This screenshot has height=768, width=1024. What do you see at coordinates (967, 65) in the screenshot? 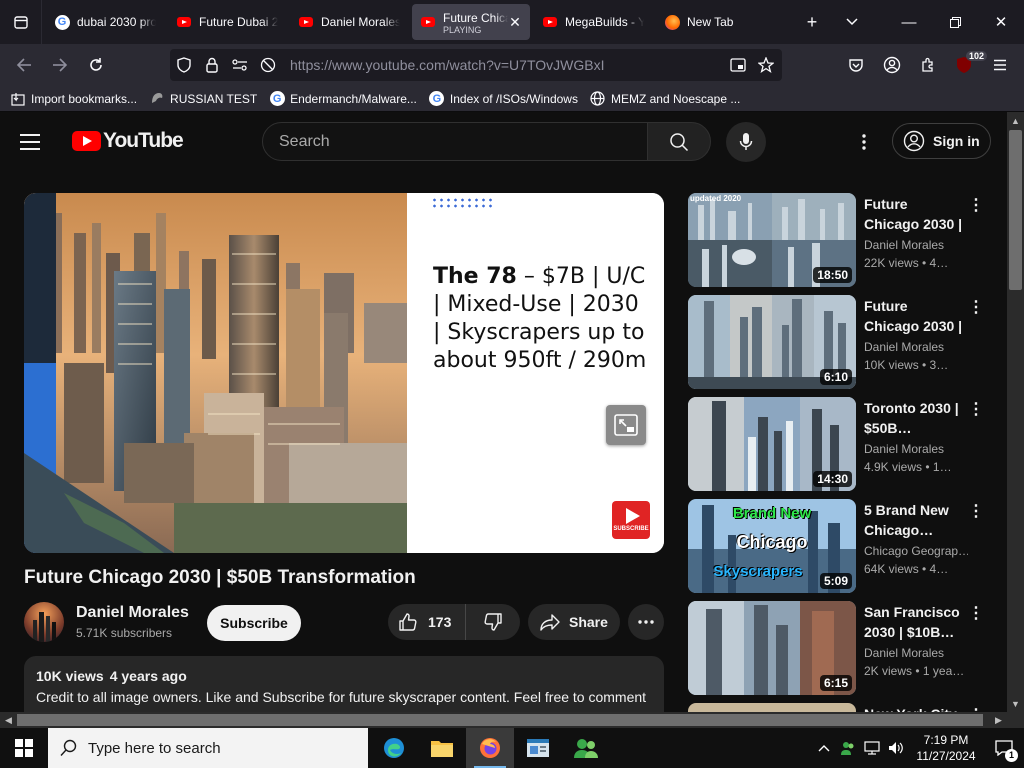
I see `ublock-extension-button: 102` at bounding box center [967, 65].